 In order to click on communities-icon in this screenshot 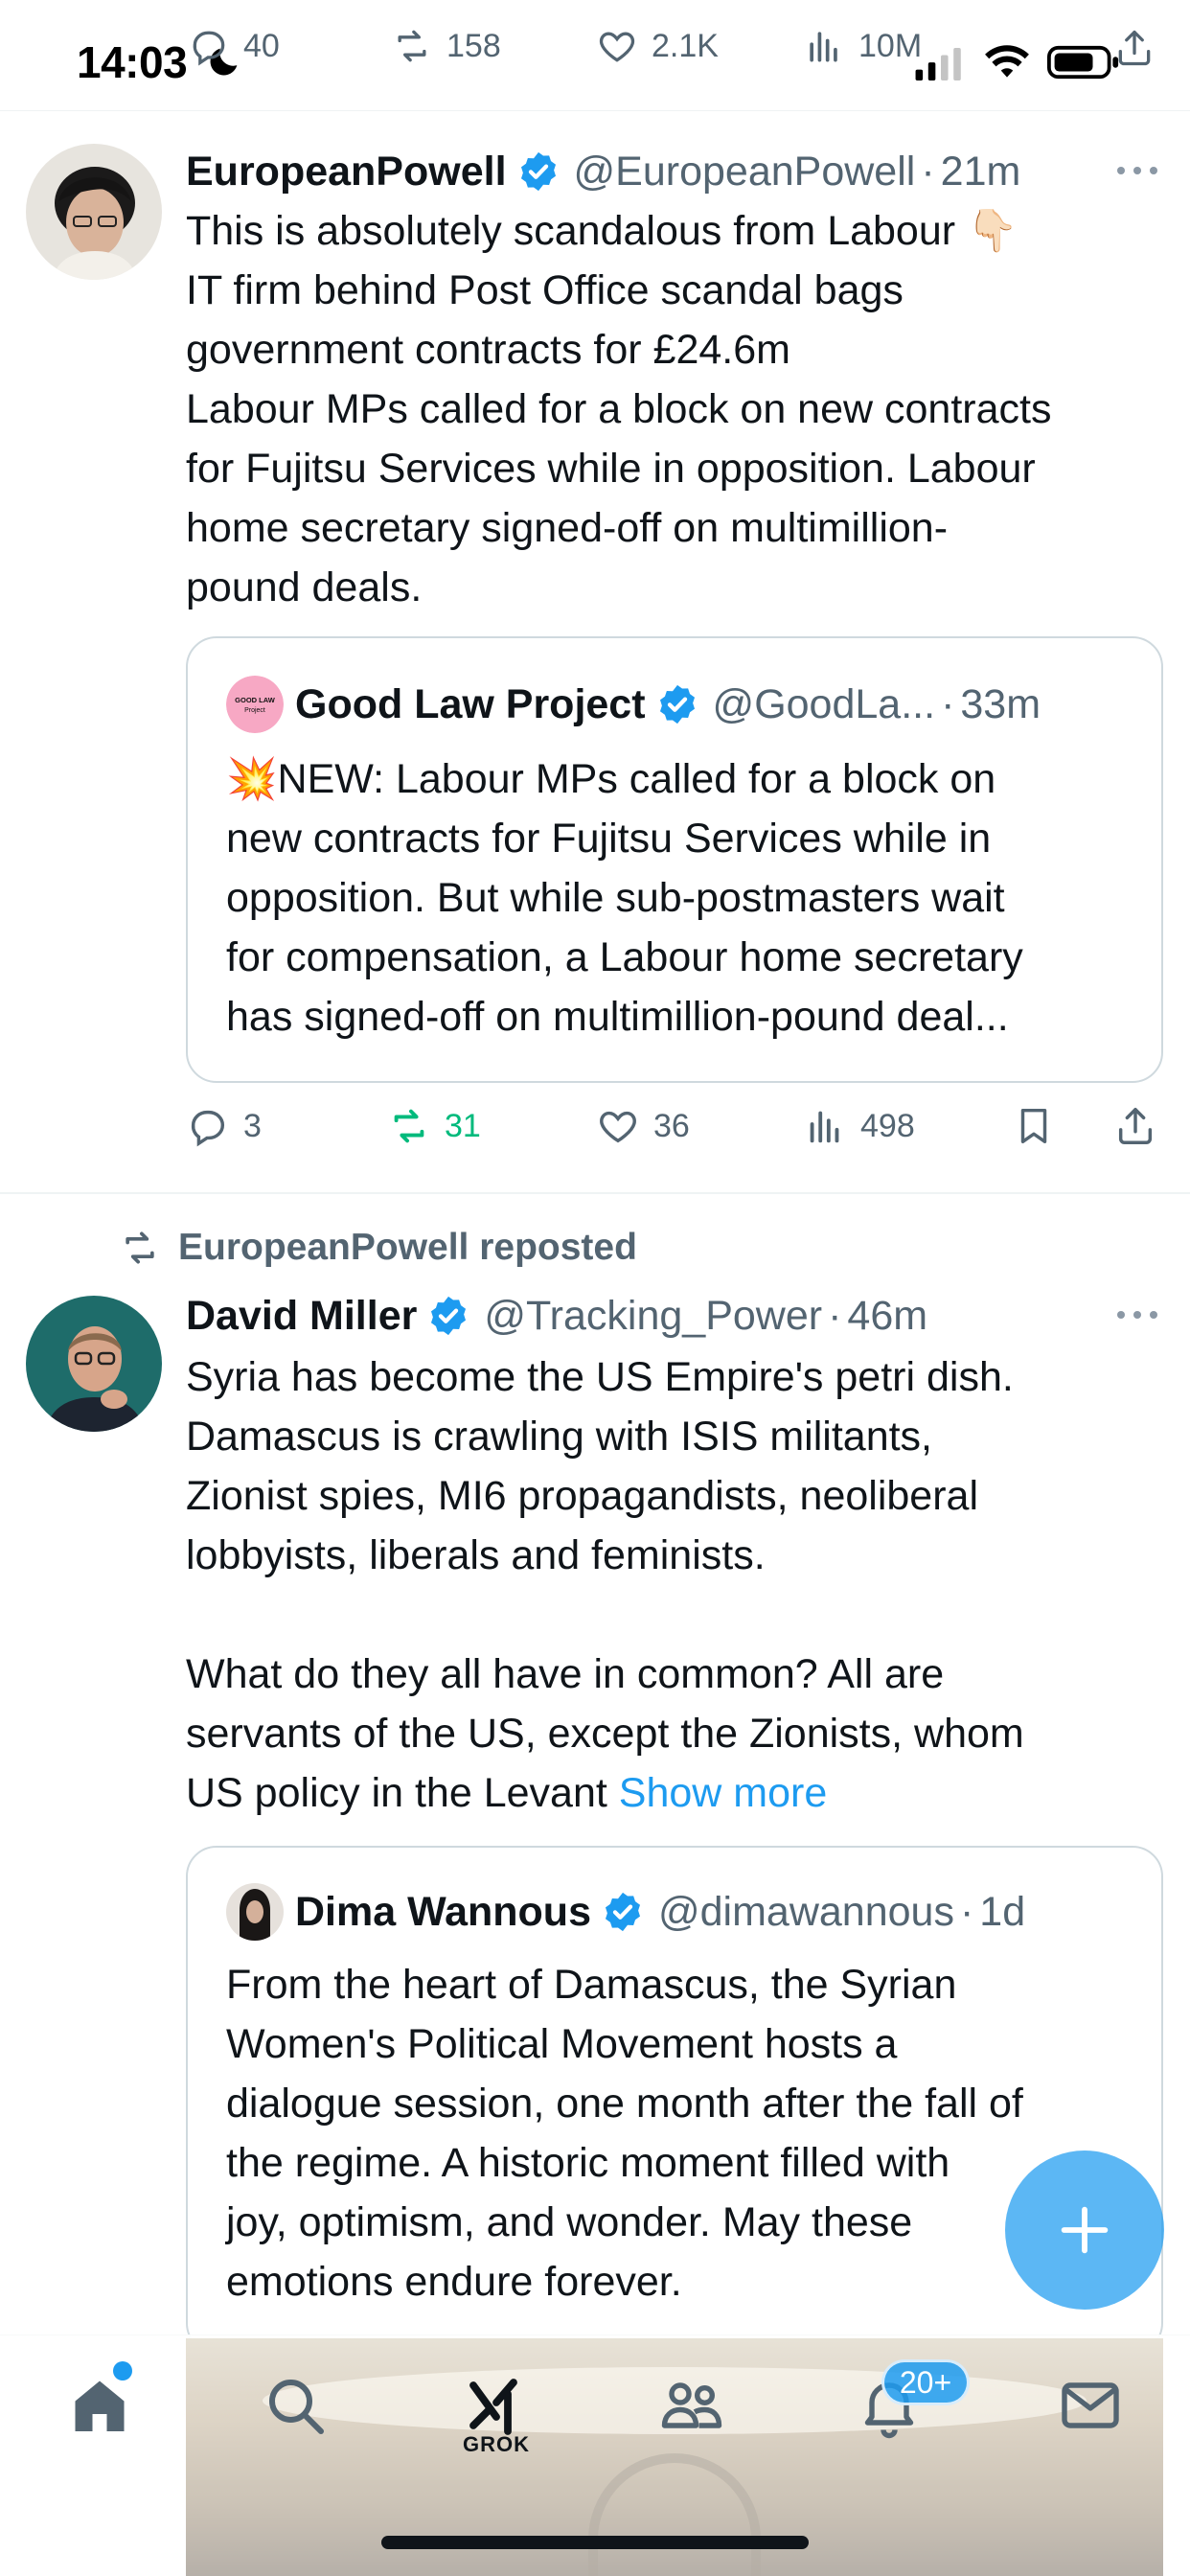, I will do `click(692, 2405)`.